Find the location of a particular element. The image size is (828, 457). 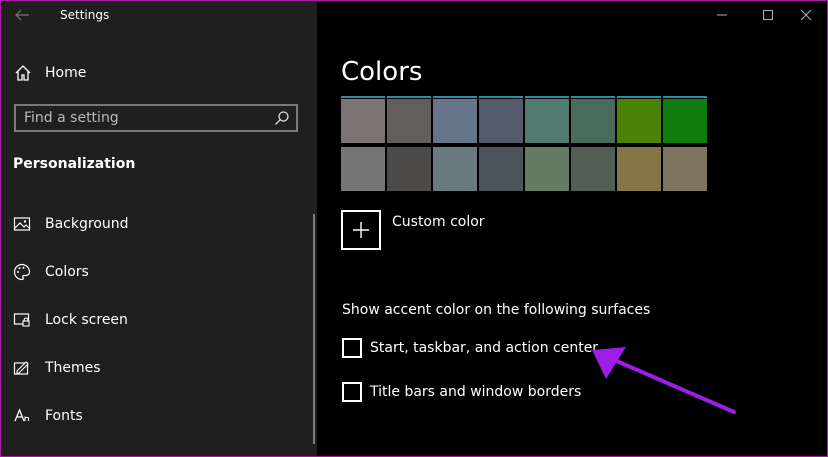

custom-color-button: Custom color is located at coordinates (413, 230).